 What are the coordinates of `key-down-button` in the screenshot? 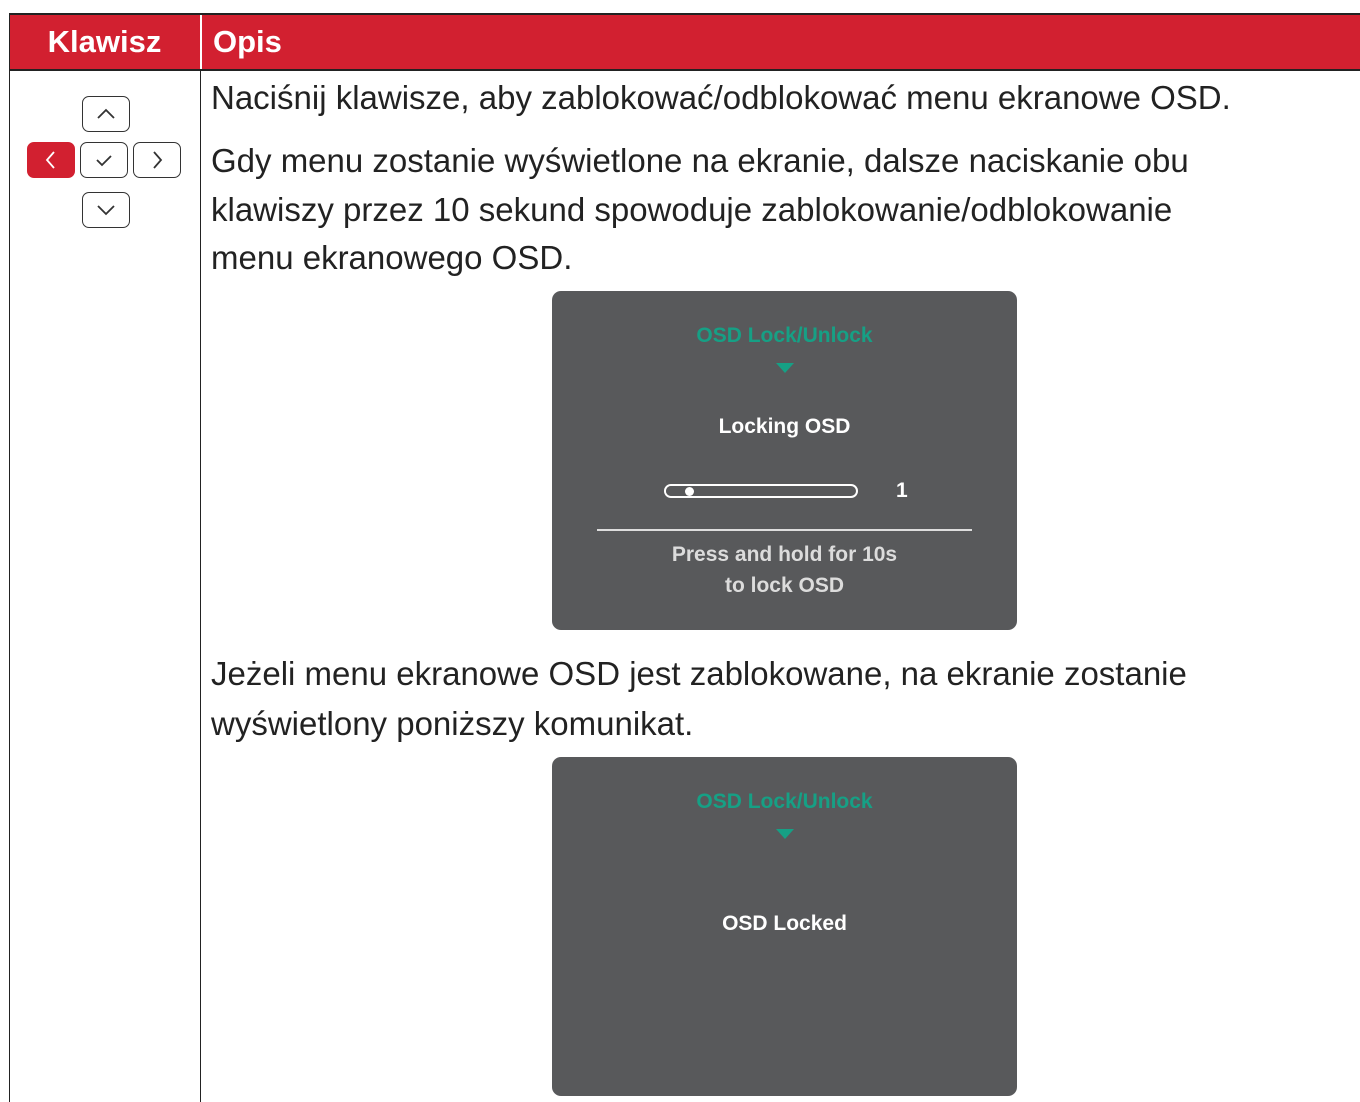 It's located at (106, 210).